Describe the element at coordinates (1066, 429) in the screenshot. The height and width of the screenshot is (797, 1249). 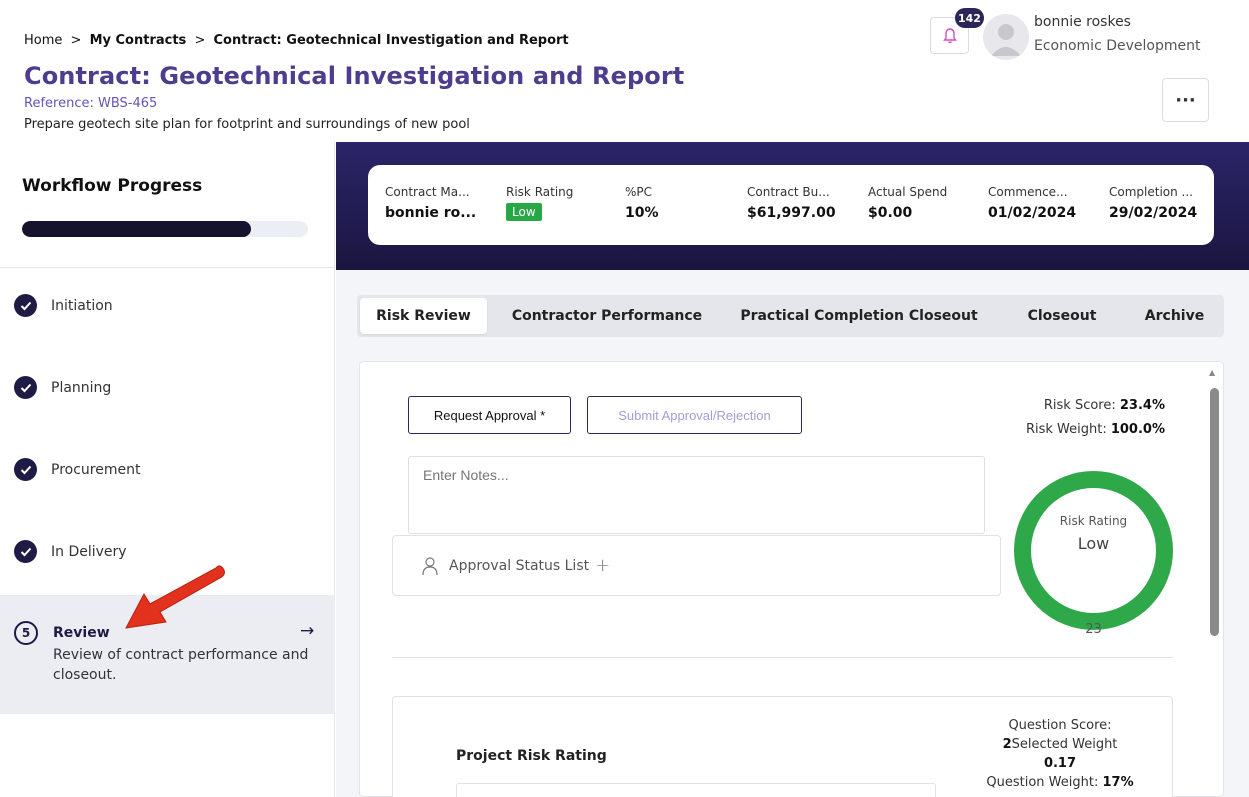
I see `risk-weight-label: Risk Weight:` at that location.